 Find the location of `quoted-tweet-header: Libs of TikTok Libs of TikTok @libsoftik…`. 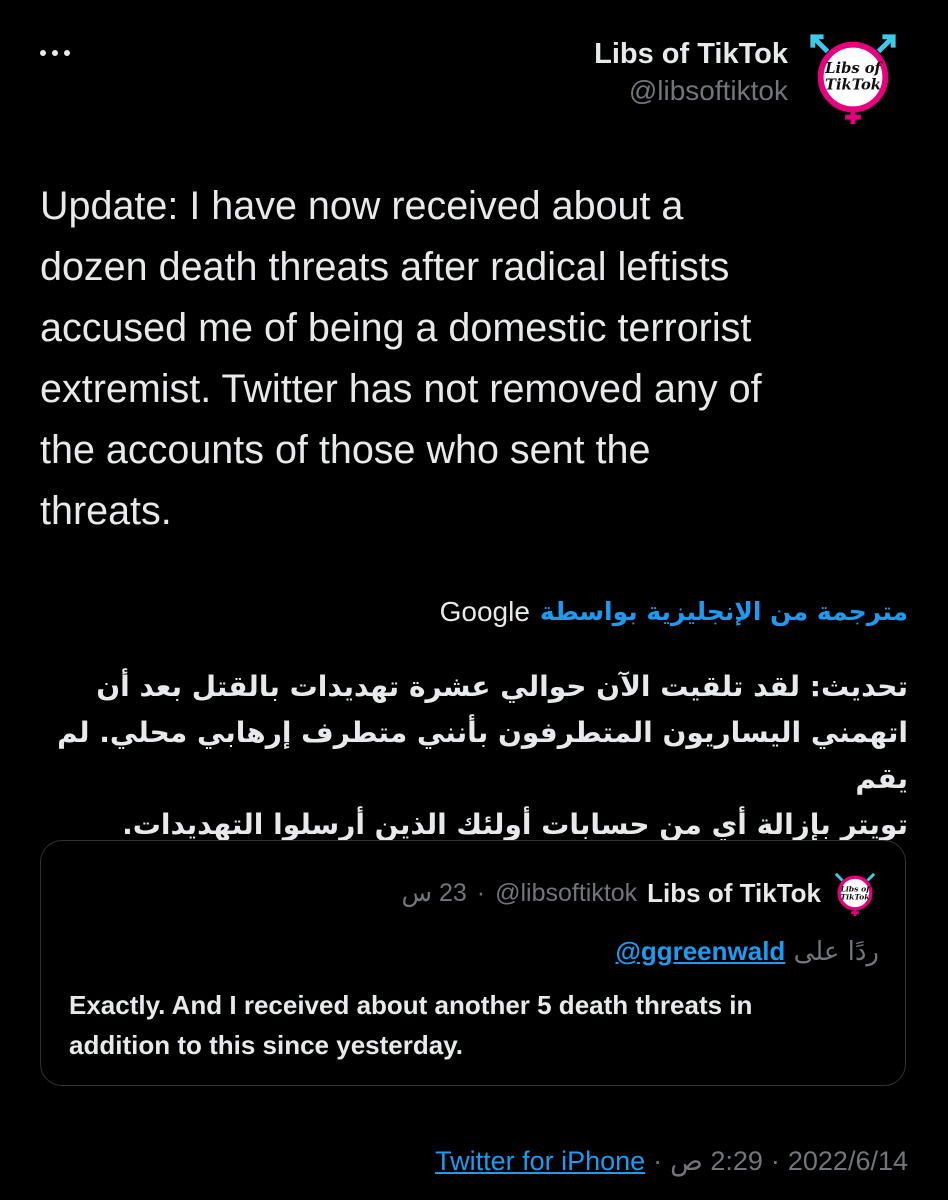

quoted-tweet-header: Libs of TikTok Libs of TikTok @libsoftik… is located at coordinates (640, 893).